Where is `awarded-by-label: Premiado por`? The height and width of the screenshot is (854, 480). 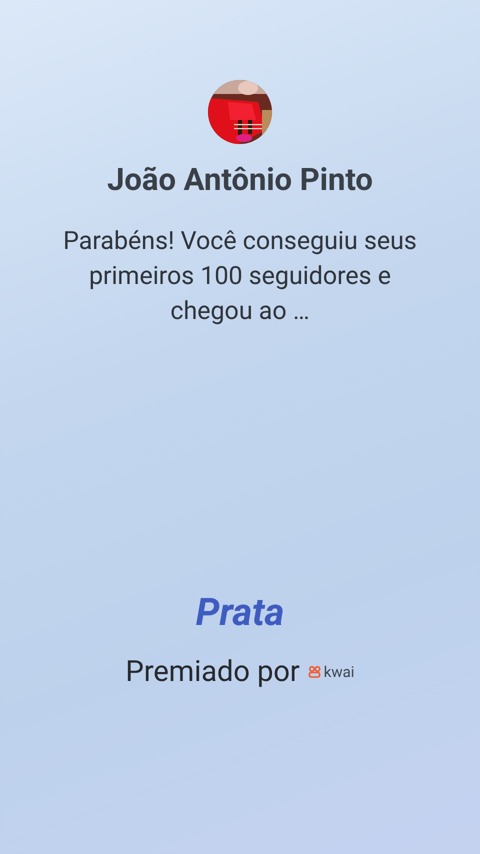 awarded-by-label: Premiado por is located at coordinates (213, 672).